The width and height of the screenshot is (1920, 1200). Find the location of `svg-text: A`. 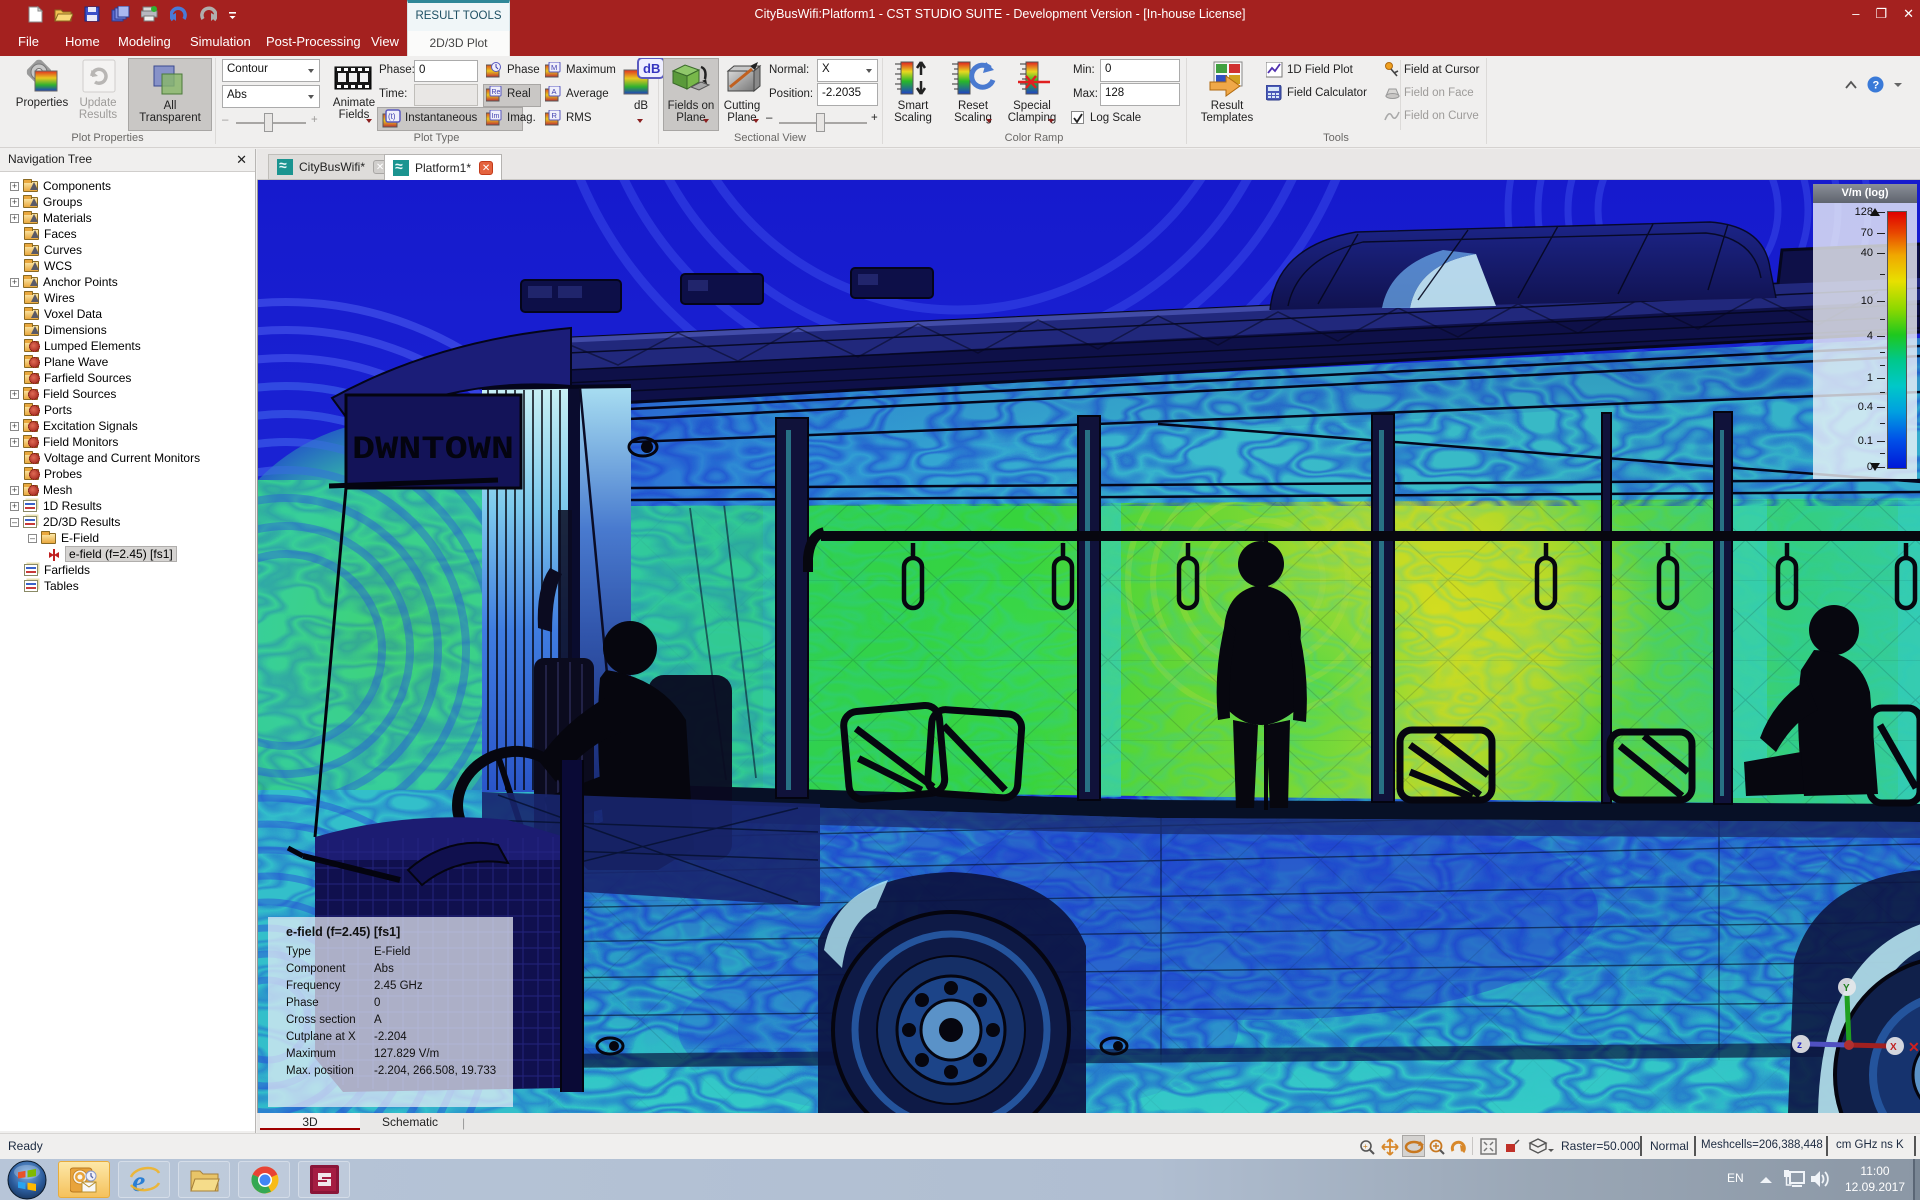

svg-text: A is located at coordinates (554, 91).